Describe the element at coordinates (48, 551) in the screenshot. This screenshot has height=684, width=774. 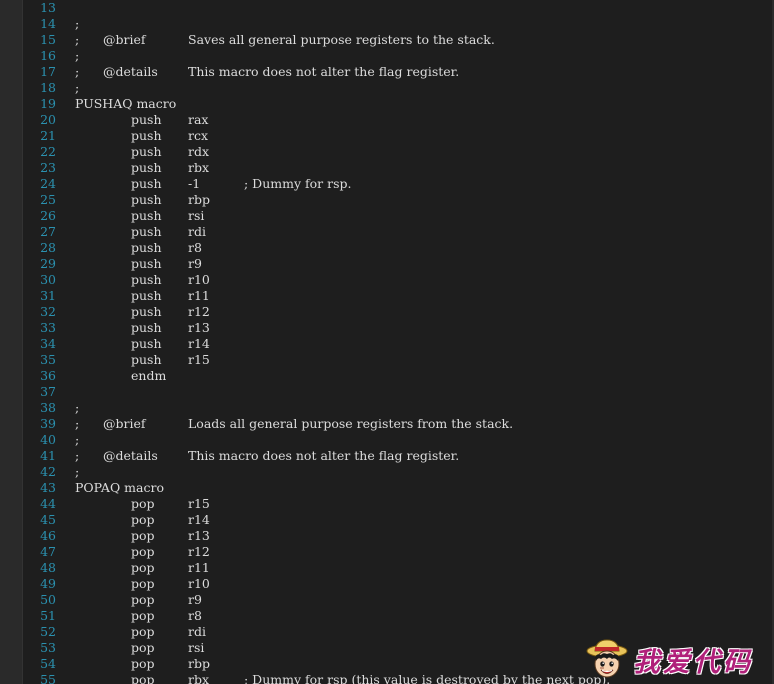
I see `line-number: 47` at that location.